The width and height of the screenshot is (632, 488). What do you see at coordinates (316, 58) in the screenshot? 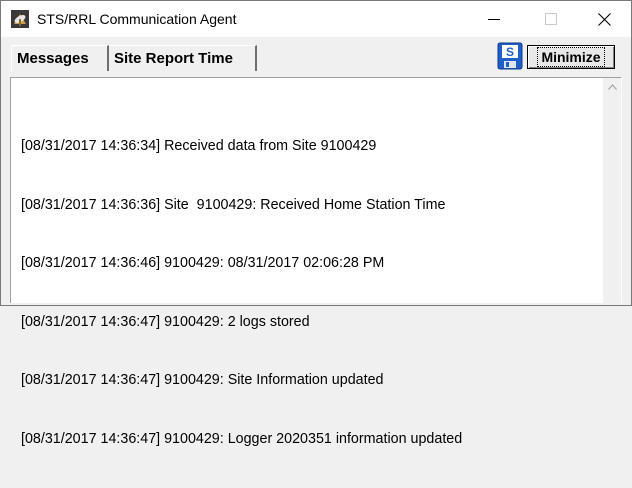
I see `tab-bar: Messages Site Report Time S Minimize` at bounding box center [316, 58].